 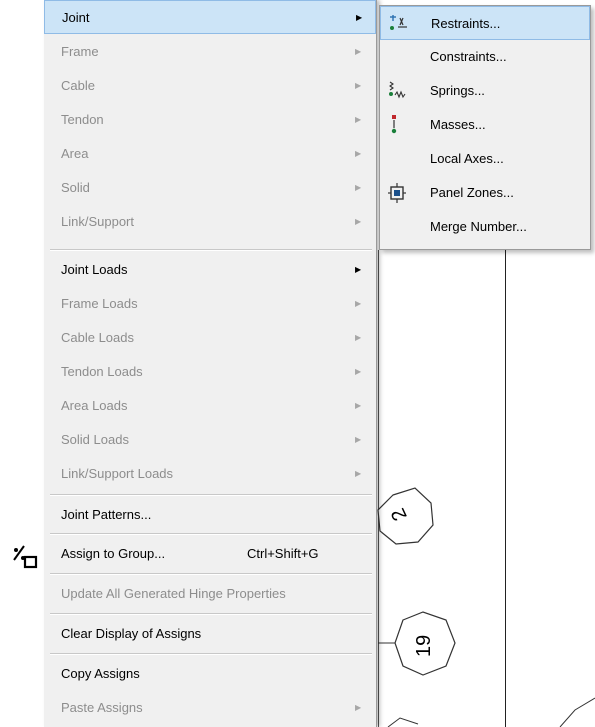 I want to click on menu-item-link-support: Link/Support ▶, so click(x=210, y=221).